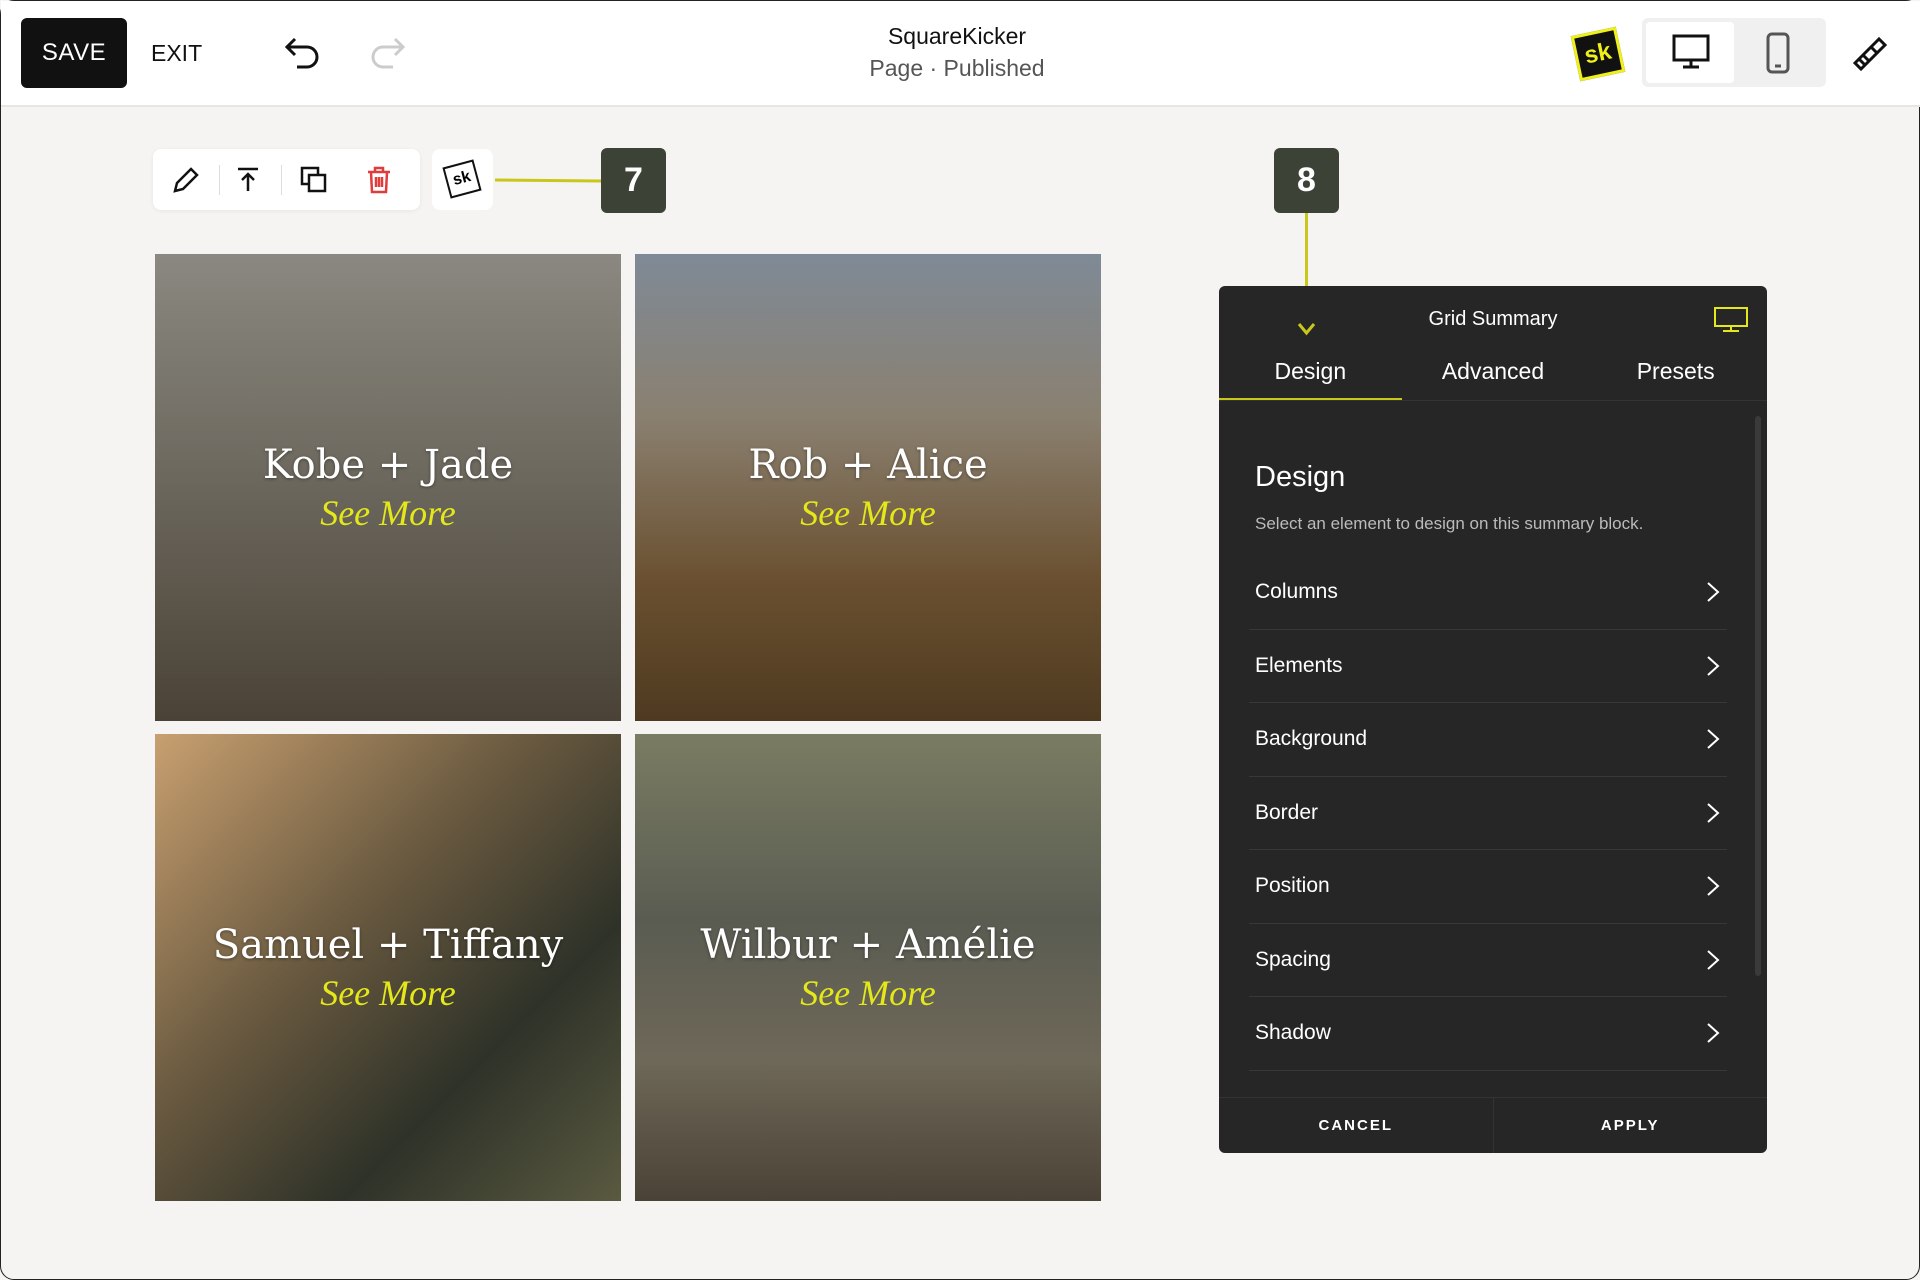  I want to click on tab-presets: Presets, so click(1675, 373).